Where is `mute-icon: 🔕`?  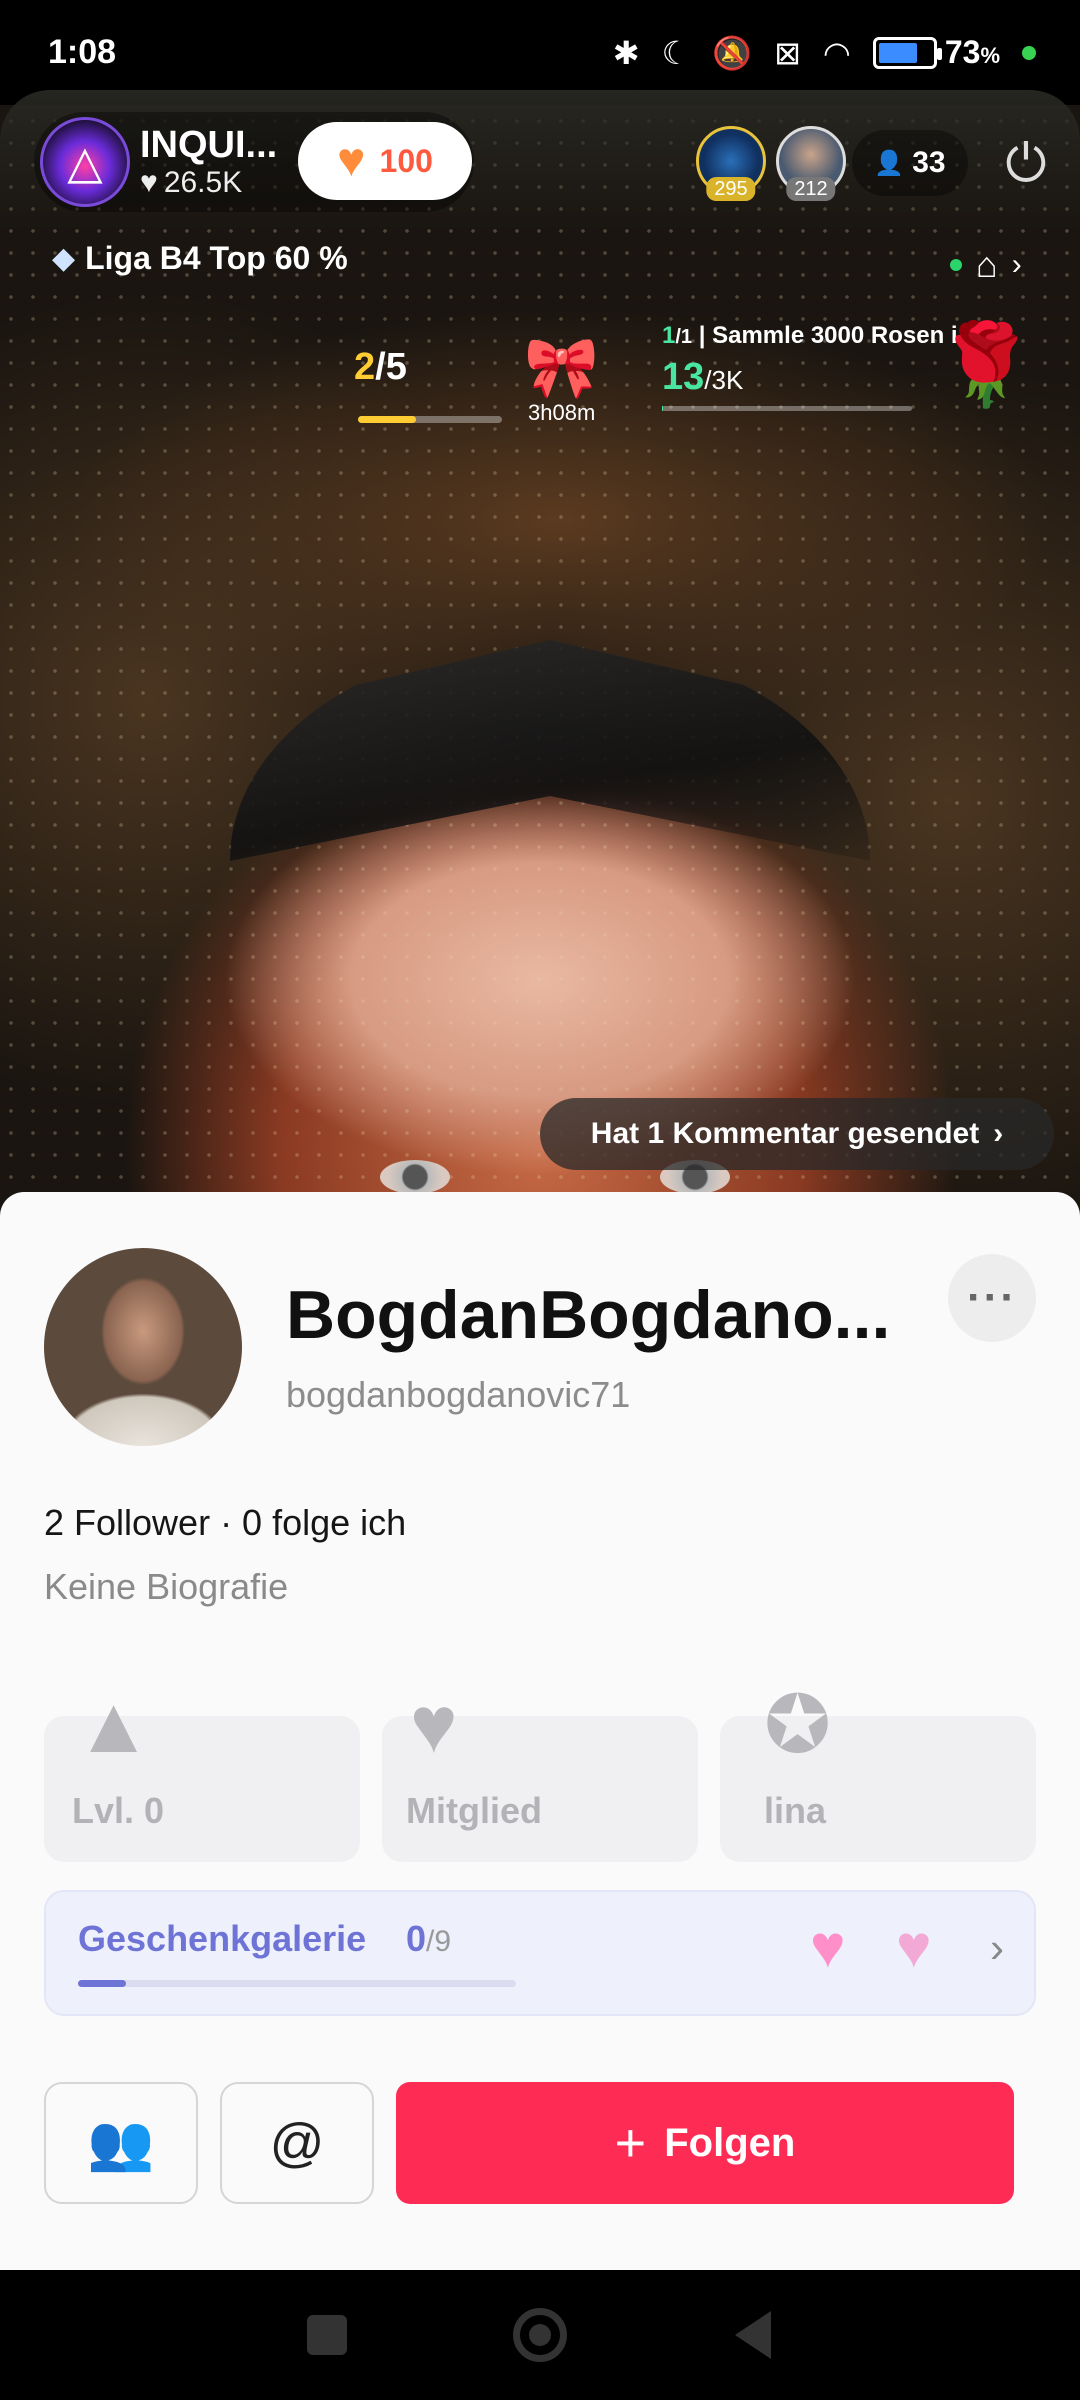 mute-icon: 🔕 is located at coordinates (732, 52).